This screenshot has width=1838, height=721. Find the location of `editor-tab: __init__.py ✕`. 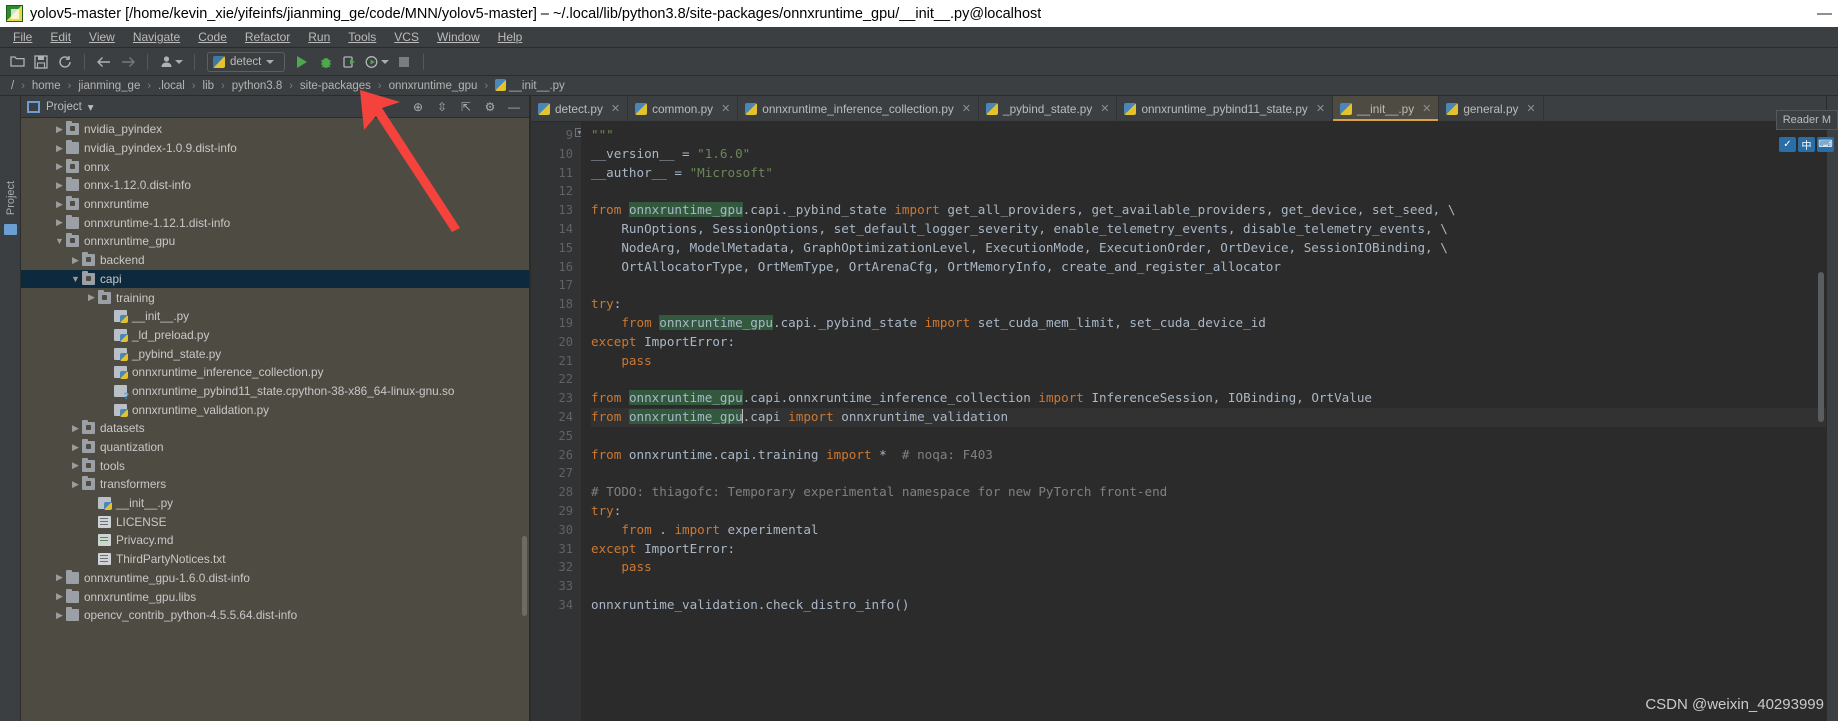

editor-tab: __init__.py ✕ is located at coordinates (1386, 108).